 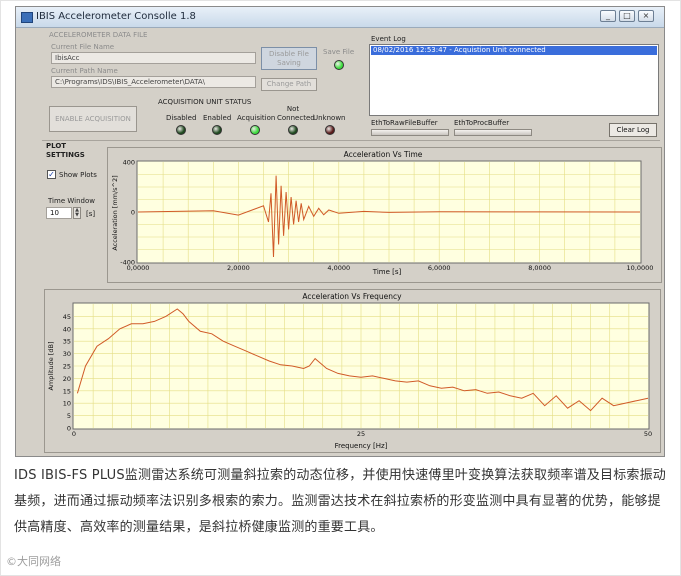 I want to click on y-tick-label: 5, so click(x=69, y=416).